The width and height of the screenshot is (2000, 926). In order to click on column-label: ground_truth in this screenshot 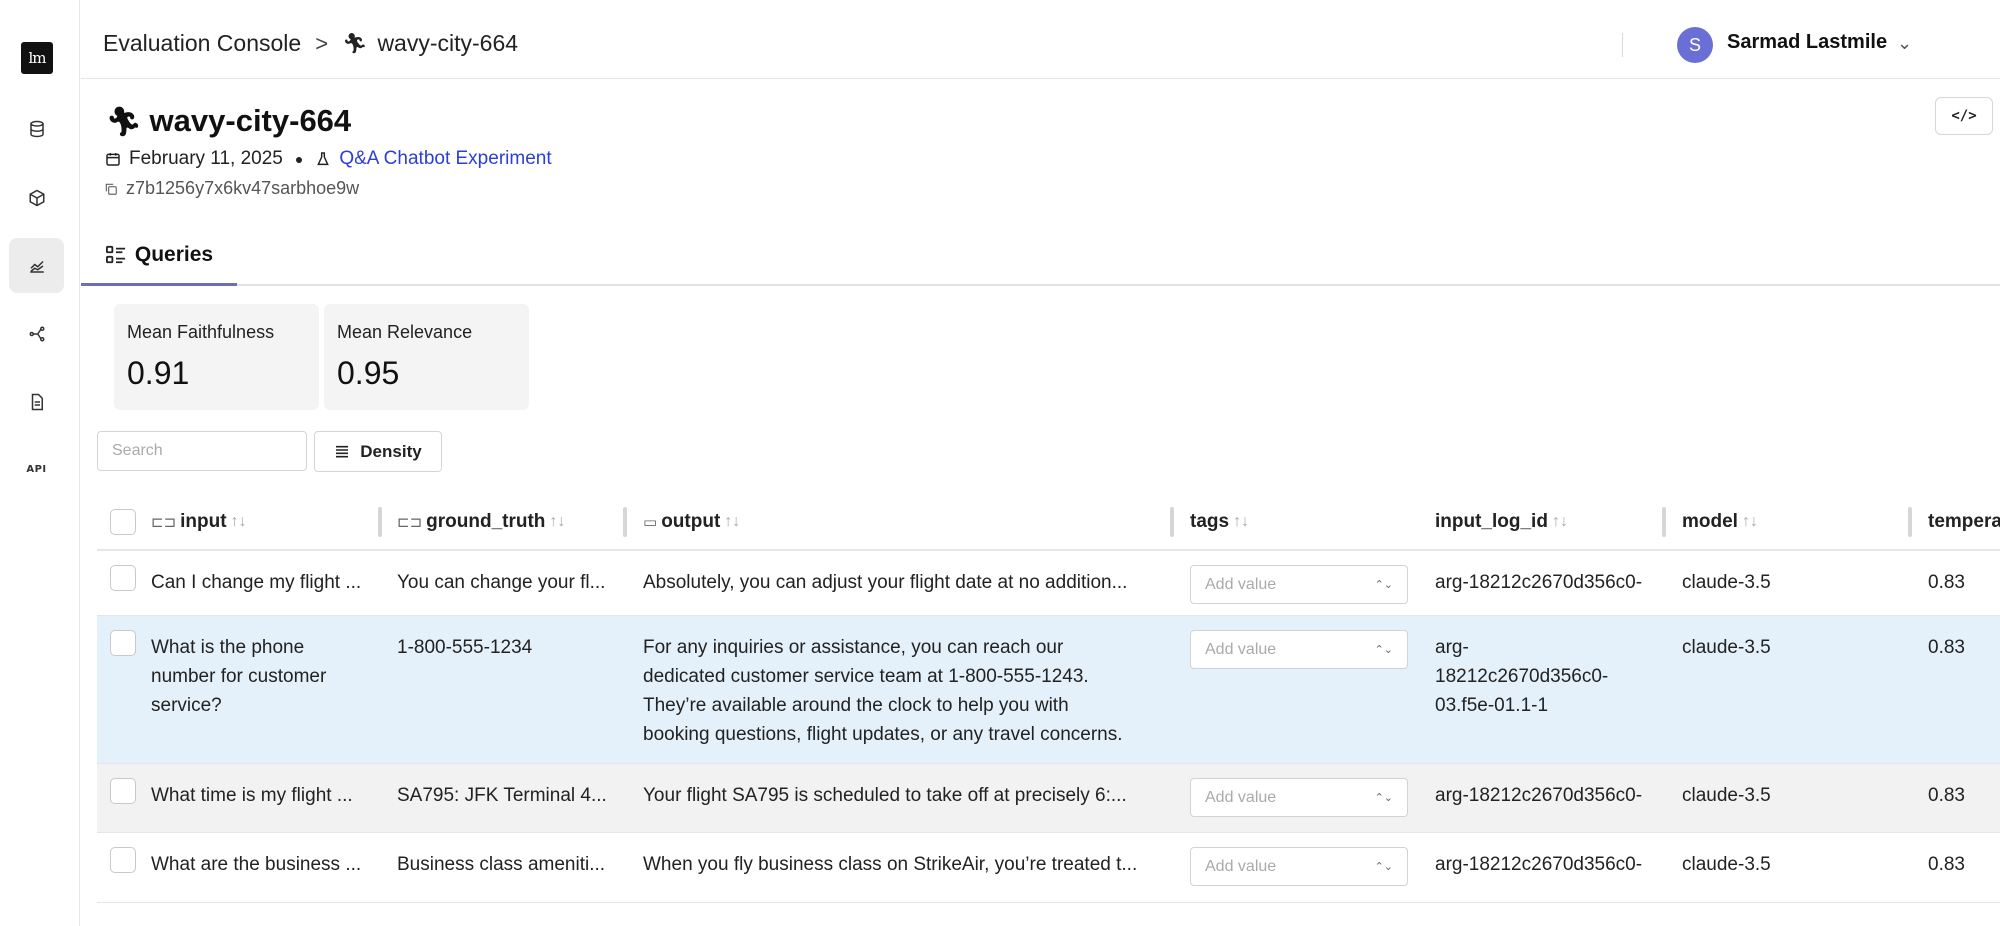, I will do `click(486, 521)`.